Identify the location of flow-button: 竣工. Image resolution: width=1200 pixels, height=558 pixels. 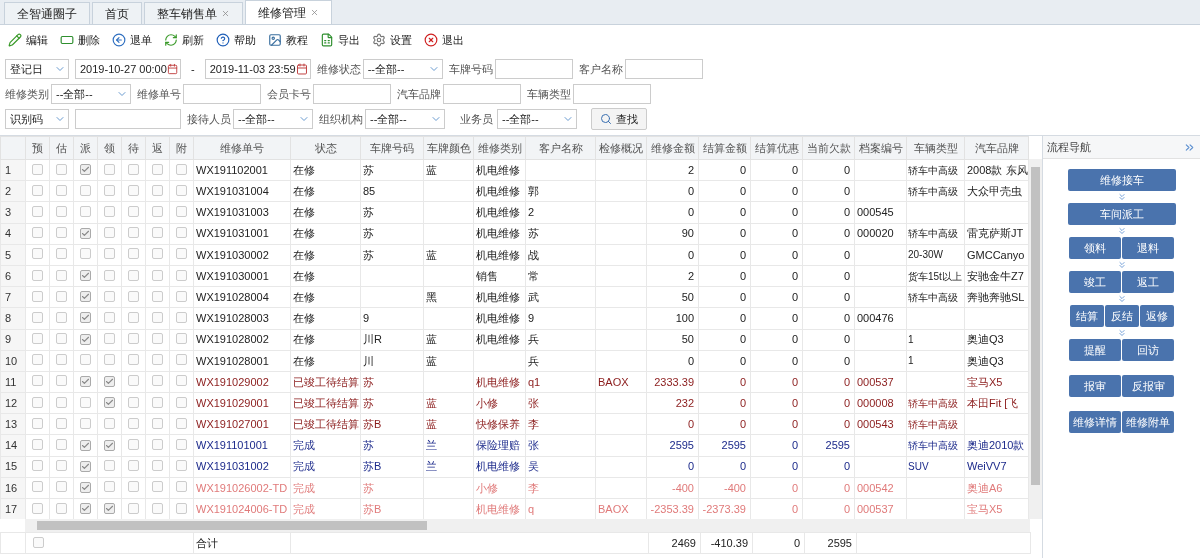
(1095, 282).